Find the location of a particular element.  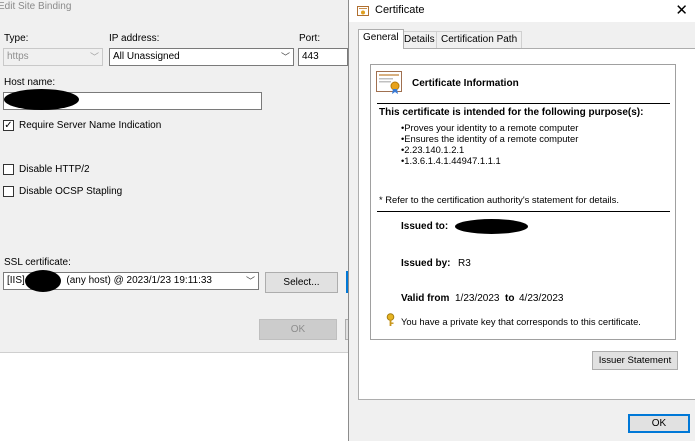

issued-to-label: Issued to: is located at coordinates (425, 226).